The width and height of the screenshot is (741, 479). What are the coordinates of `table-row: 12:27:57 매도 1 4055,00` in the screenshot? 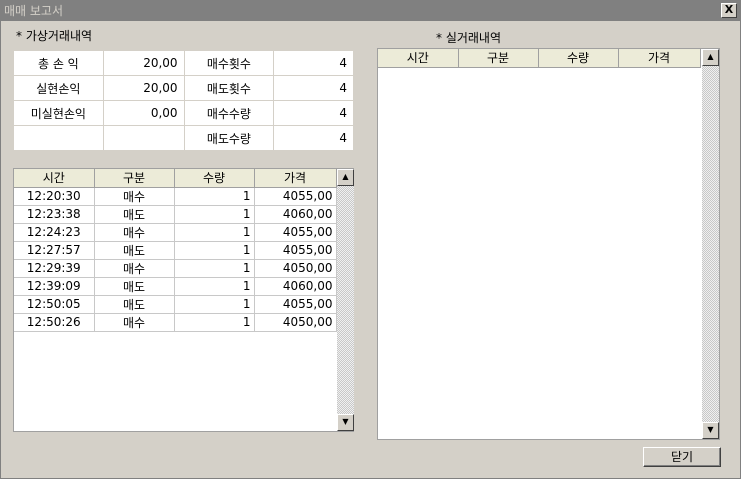 It's located at (175, 250).